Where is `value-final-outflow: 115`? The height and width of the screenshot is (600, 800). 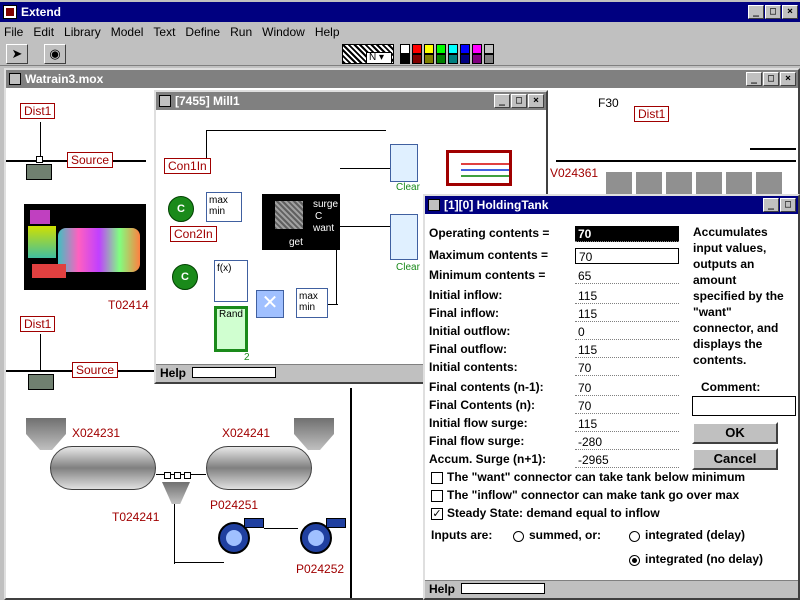
value-final-outflow: 115 is located at coordinates (627, 350).